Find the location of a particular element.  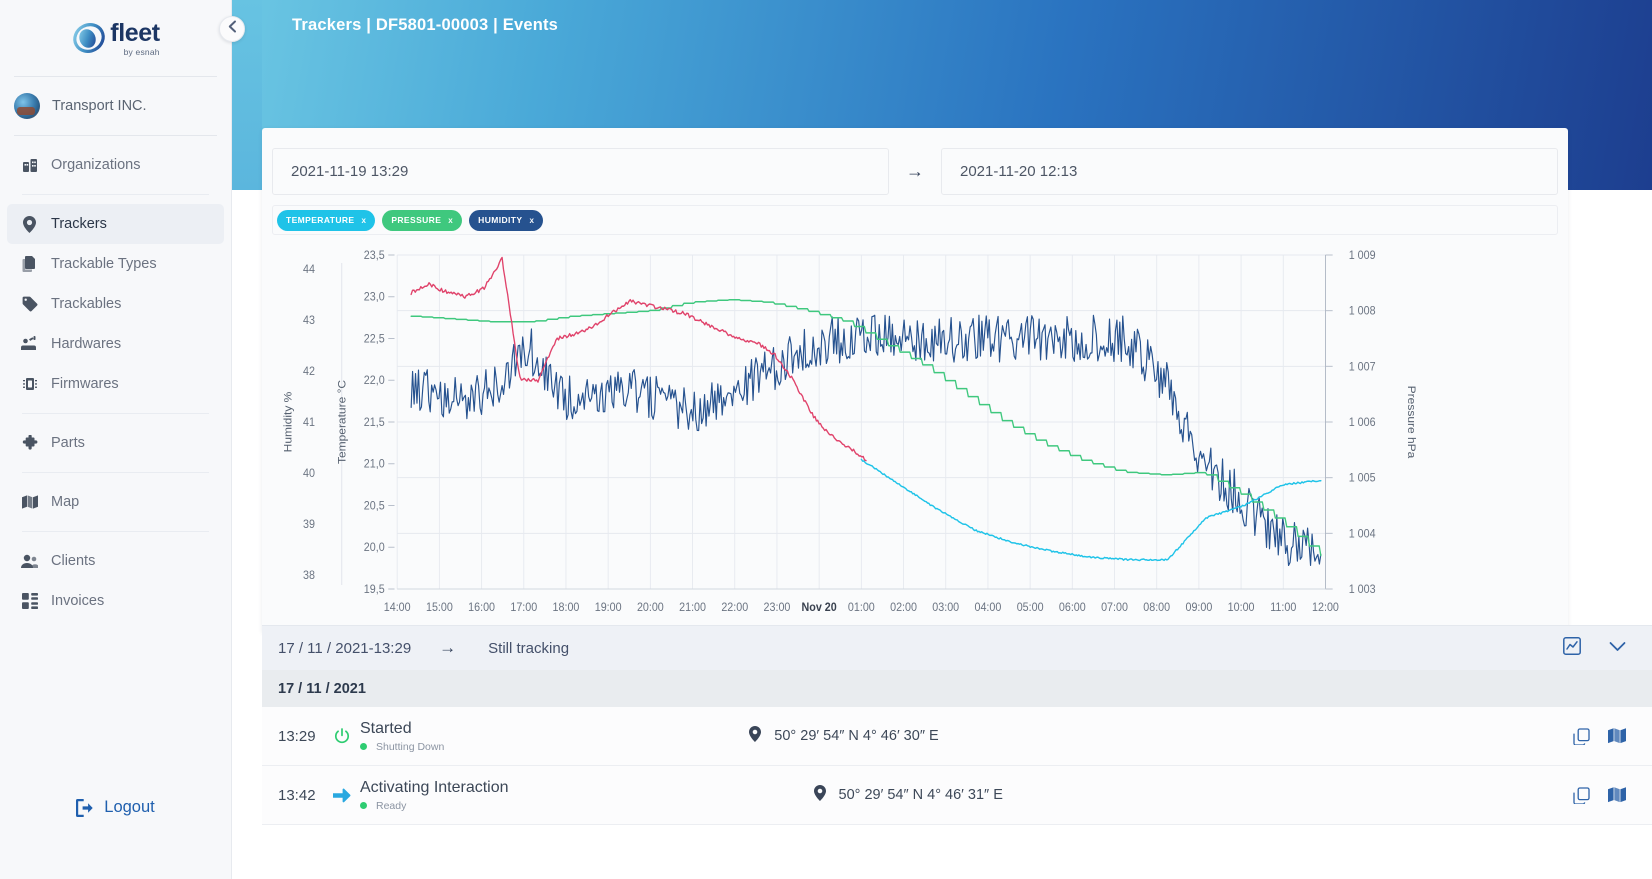

sidebar-item-trackers: Trackers is located at coordinates (115, 224).